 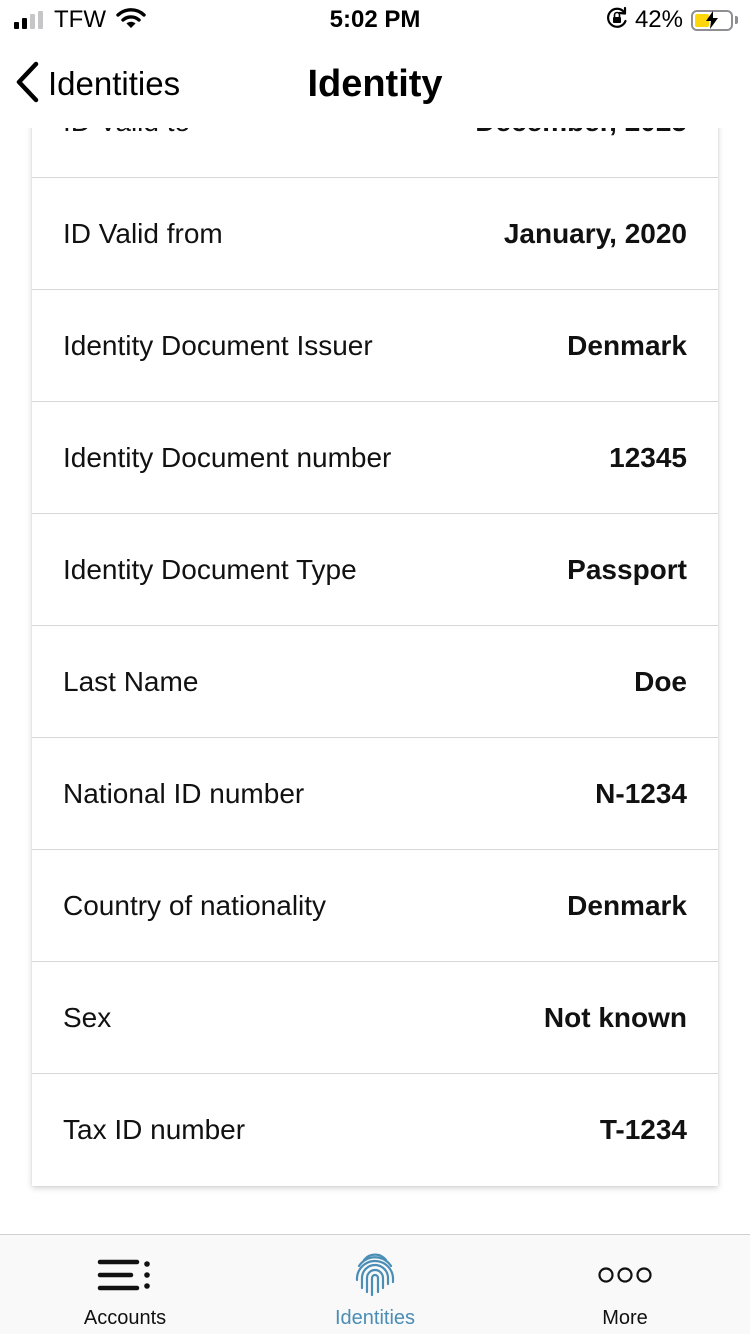 What do you see at coordinates (375, 1130) in the screenshot?
I see `detail-row-tax-id: Tax ID number T-1234` at bounding box center [375, 1130].